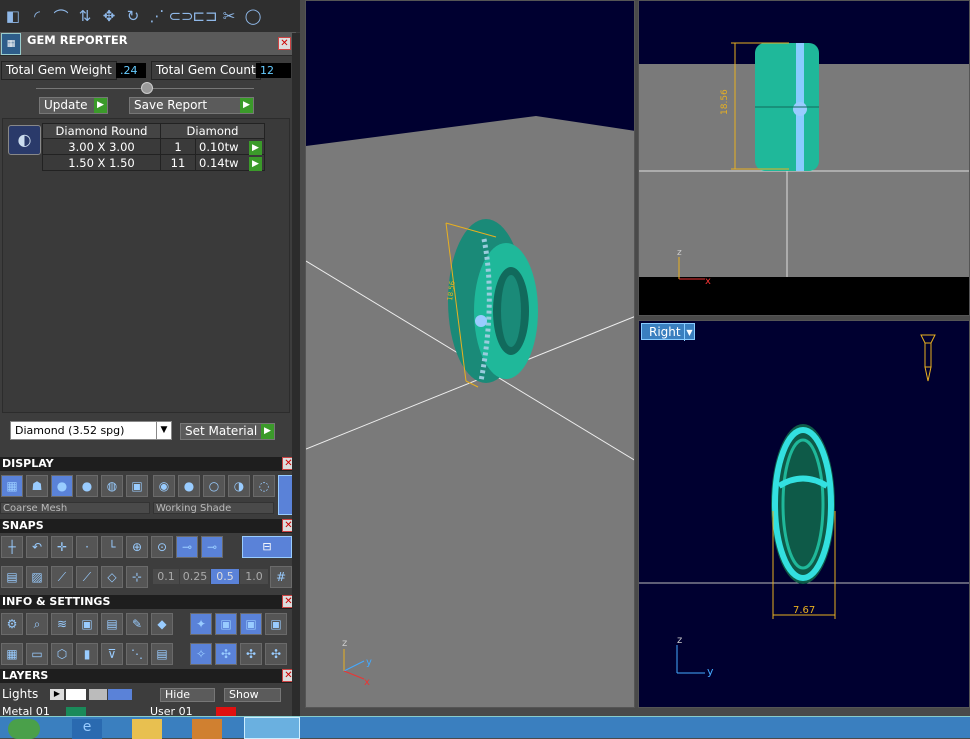 This screenshot has width=970, height=739. Describe the element at coordinates (12, 577) in the screenshot. I see `plane-icon: ▤` at that location.